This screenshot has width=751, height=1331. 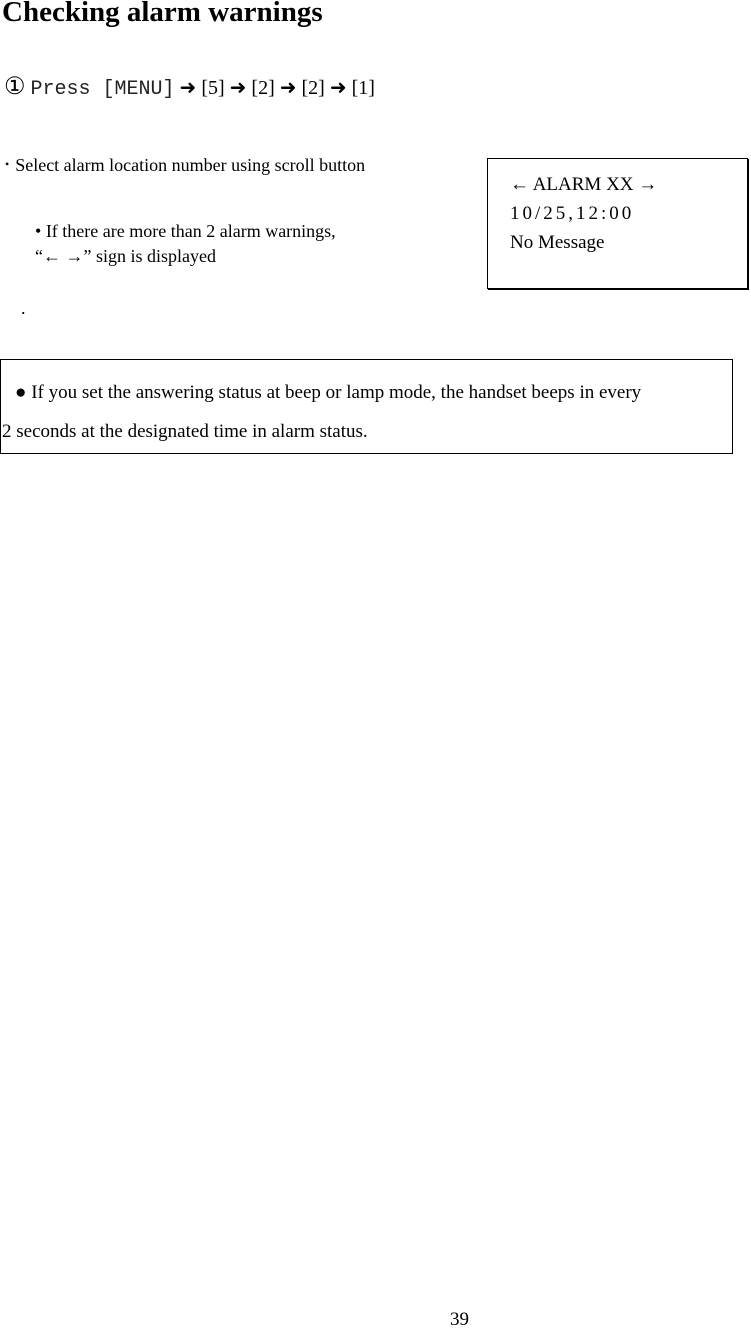 I want to click on lcd-display-box: ← ALARM XX → 10/25,12:00 No Message, so click(x=617, y=223).